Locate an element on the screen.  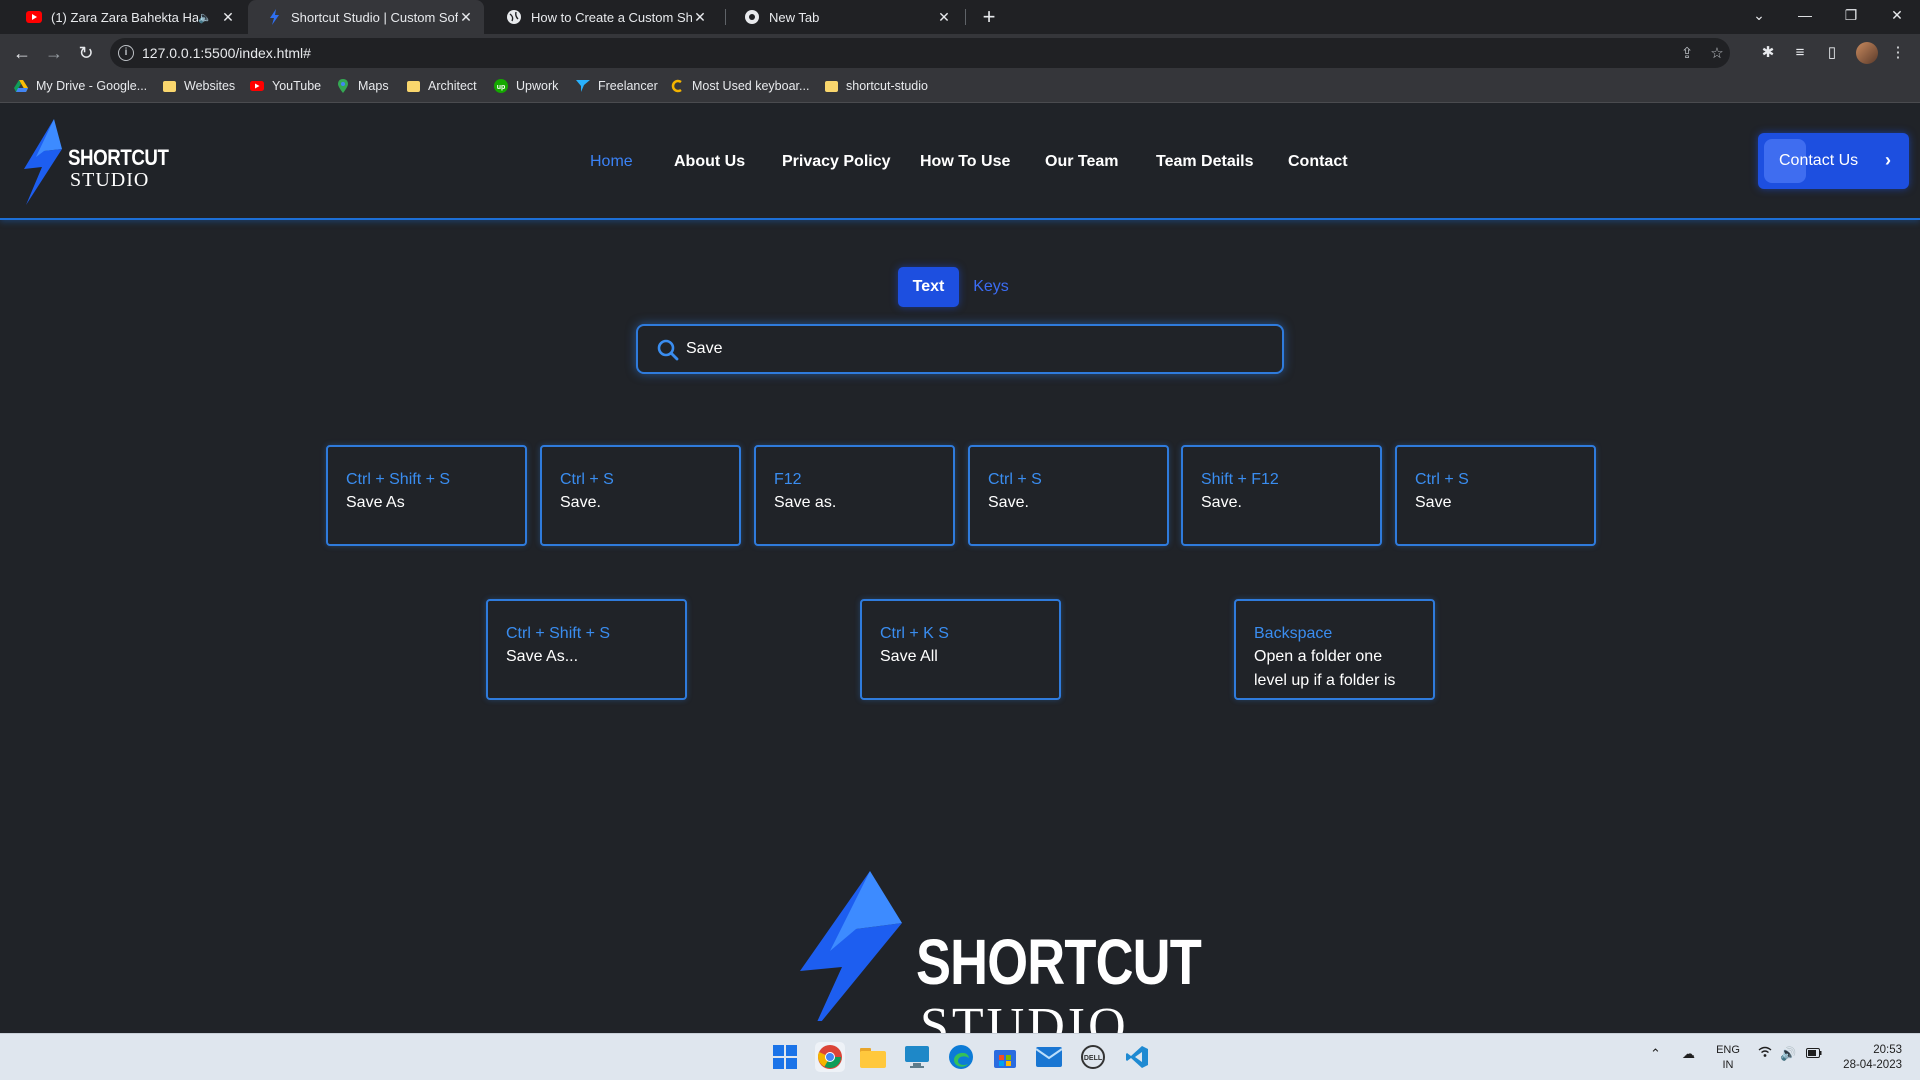
site-logo: SHORTCUT STUDIO is located at coordinates (94, 162).